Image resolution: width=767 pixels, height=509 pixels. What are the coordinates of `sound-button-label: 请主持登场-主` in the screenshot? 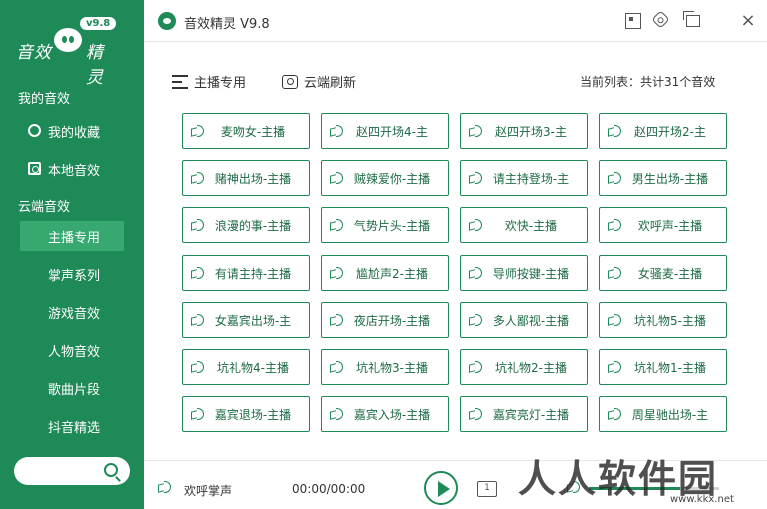 It's located at (531, 178).